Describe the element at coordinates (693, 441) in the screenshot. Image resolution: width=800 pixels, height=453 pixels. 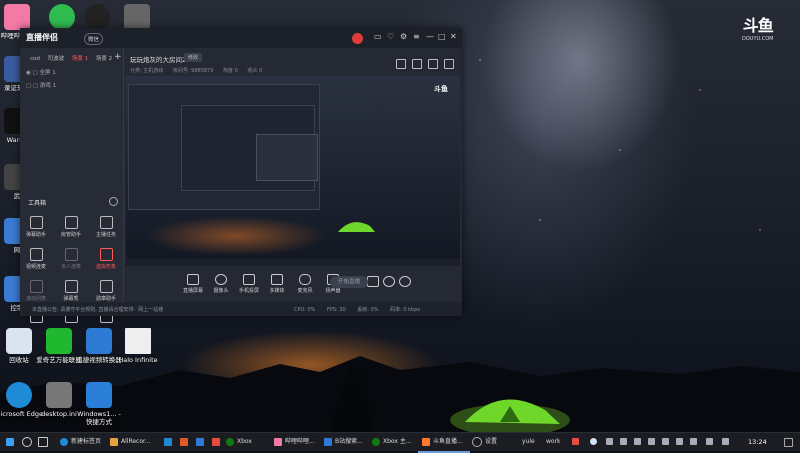
I see `volume-icon` at that location.